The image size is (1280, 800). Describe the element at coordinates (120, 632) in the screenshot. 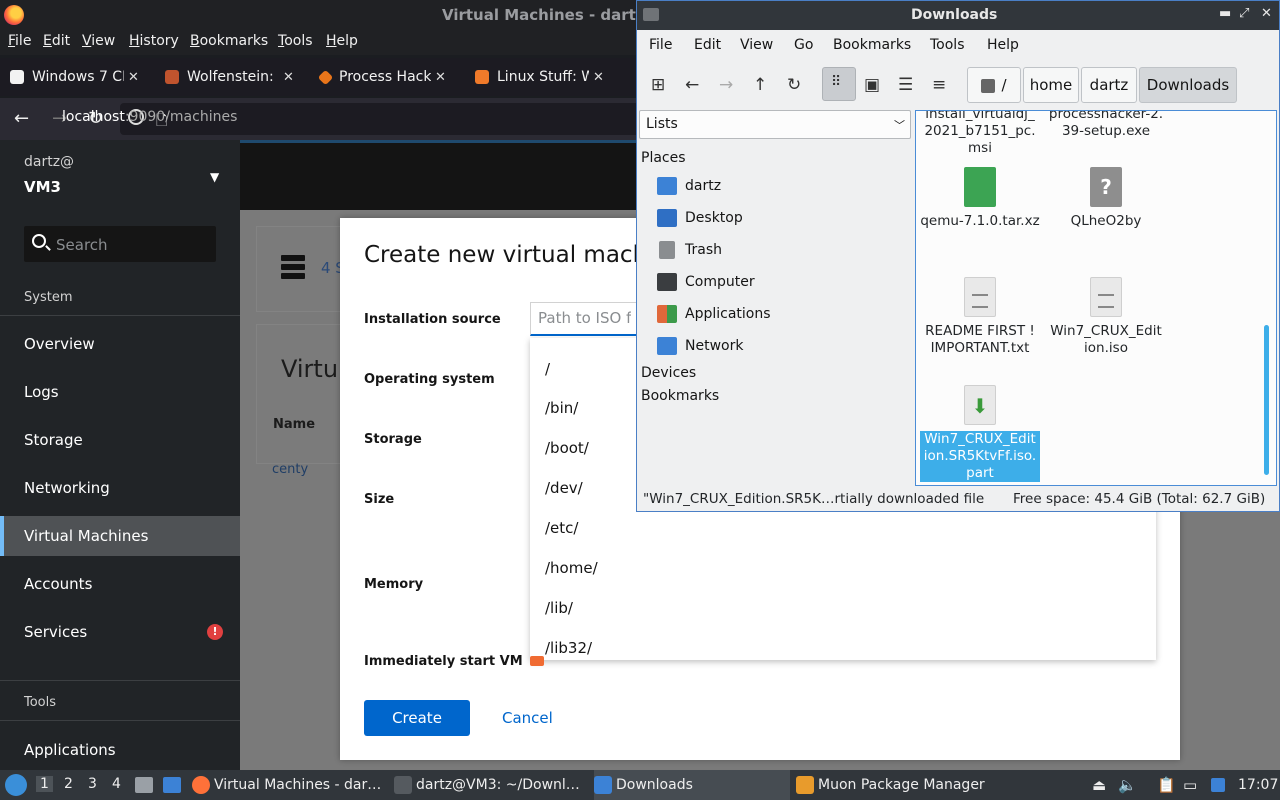

I see `sidebar-item-services: Services !` at that location.